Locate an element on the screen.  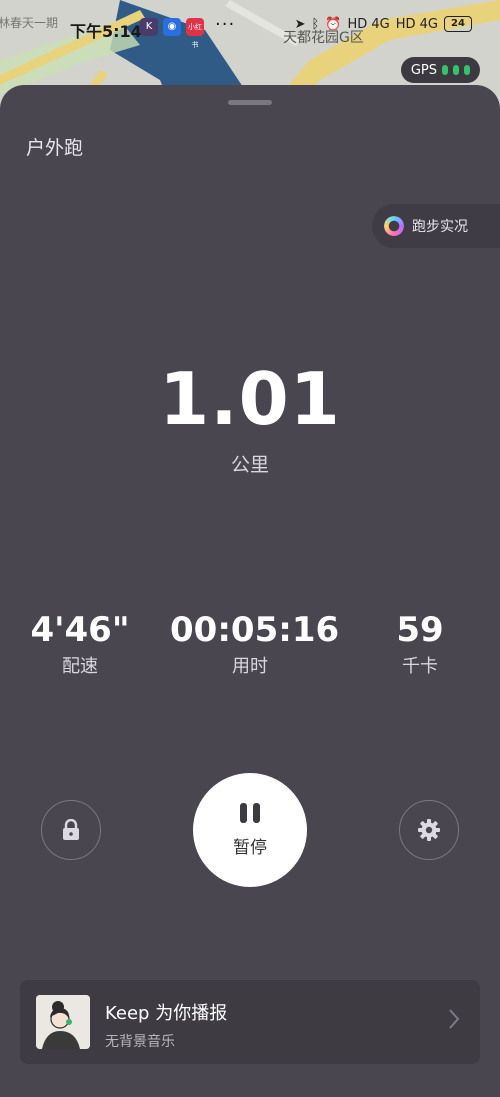
xiaohongshu-app-icon: 小红书 is located at coordinates (195, 33).